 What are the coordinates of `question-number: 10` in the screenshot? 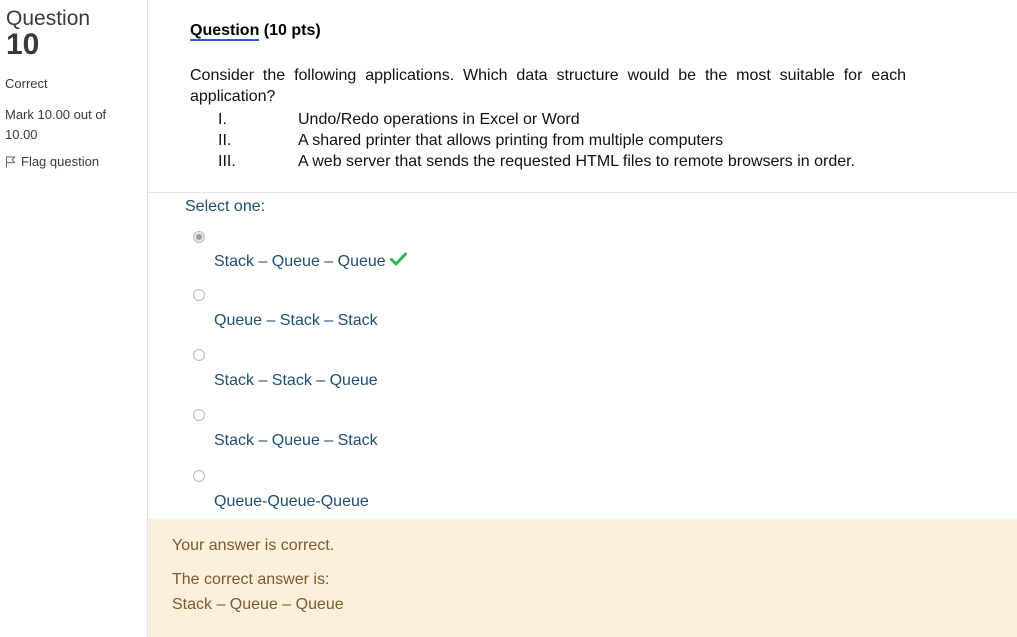 It's located at (23, 44).